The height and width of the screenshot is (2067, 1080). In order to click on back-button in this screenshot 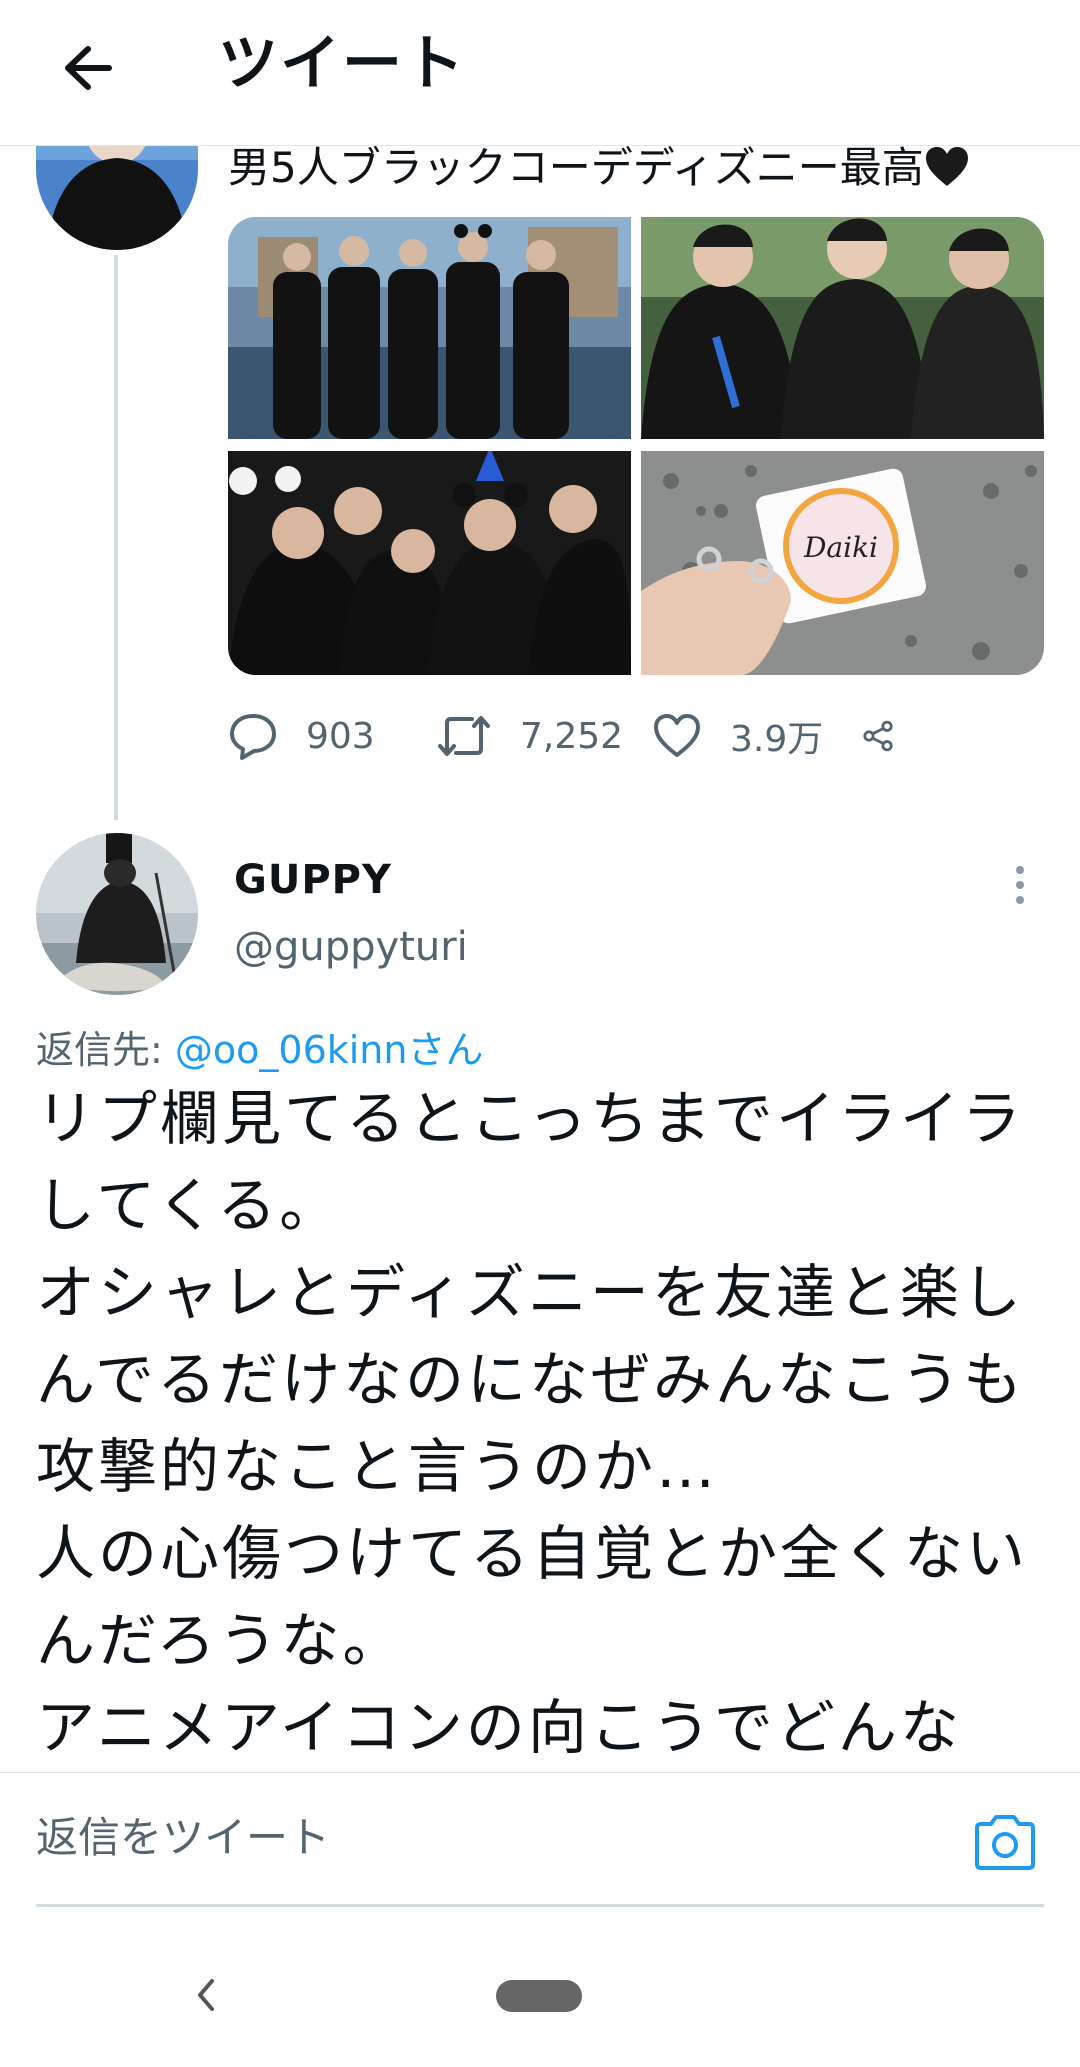, I will do `click(88, 68)`.